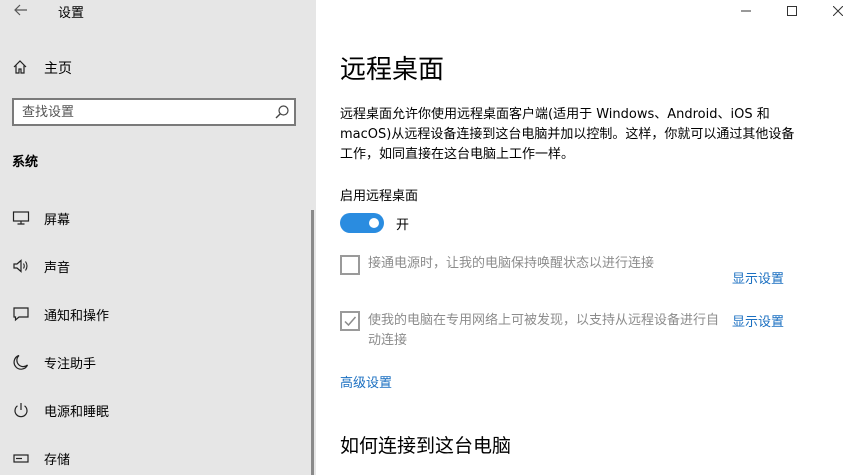  I want to click on nav-home-label: 主页, so click(58, 69).